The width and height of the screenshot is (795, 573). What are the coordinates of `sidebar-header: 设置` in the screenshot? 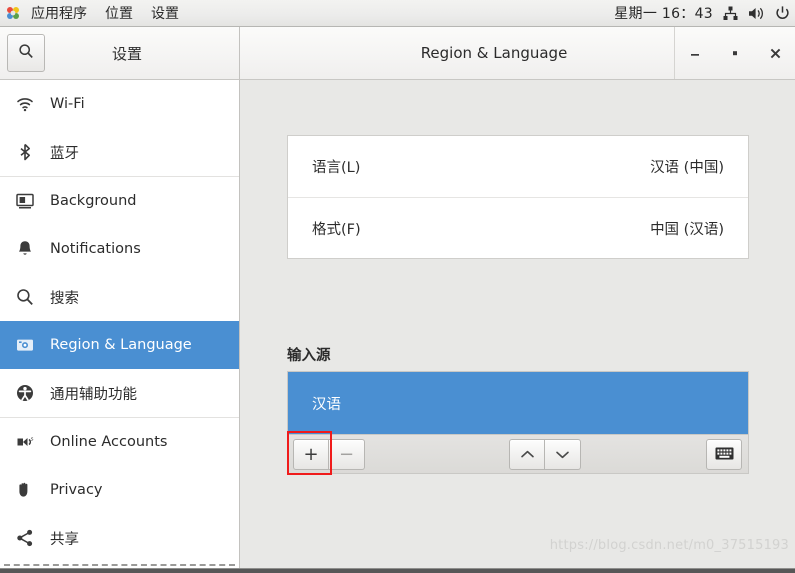 It's located at (120, 53).